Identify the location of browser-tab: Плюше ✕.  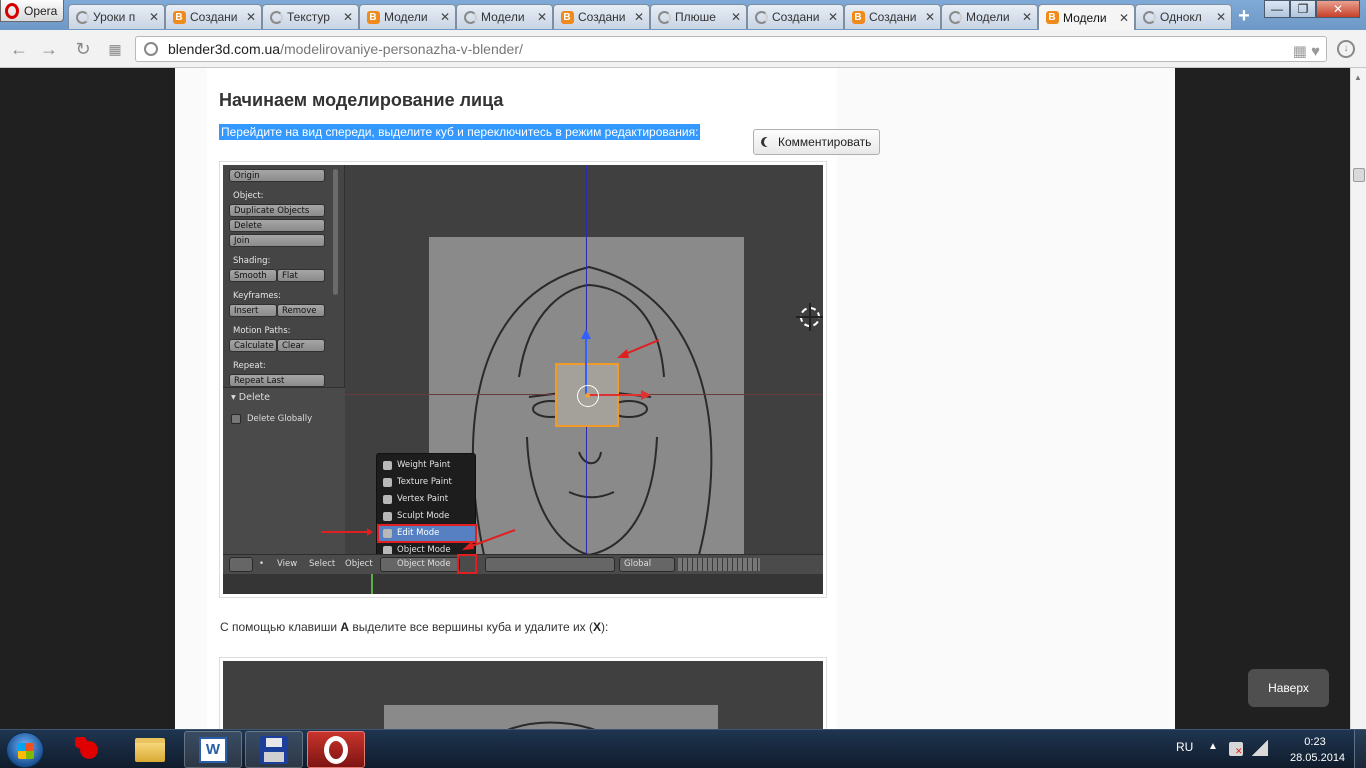
(698, 16).